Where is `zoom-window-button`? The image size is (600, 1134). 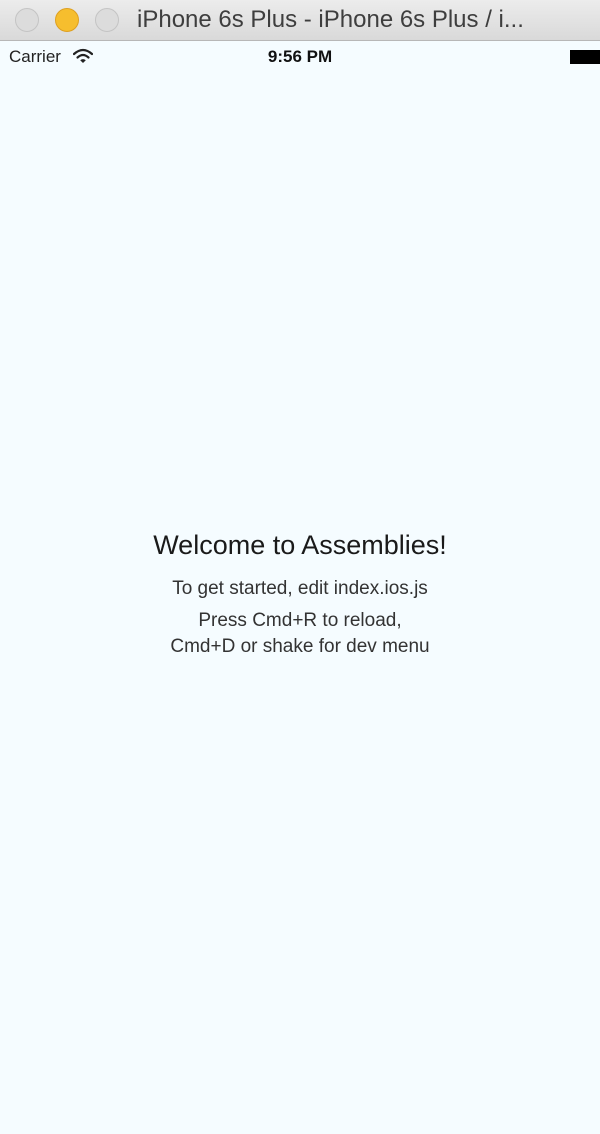
zoom-window-button is located at coordinates (107, 20).